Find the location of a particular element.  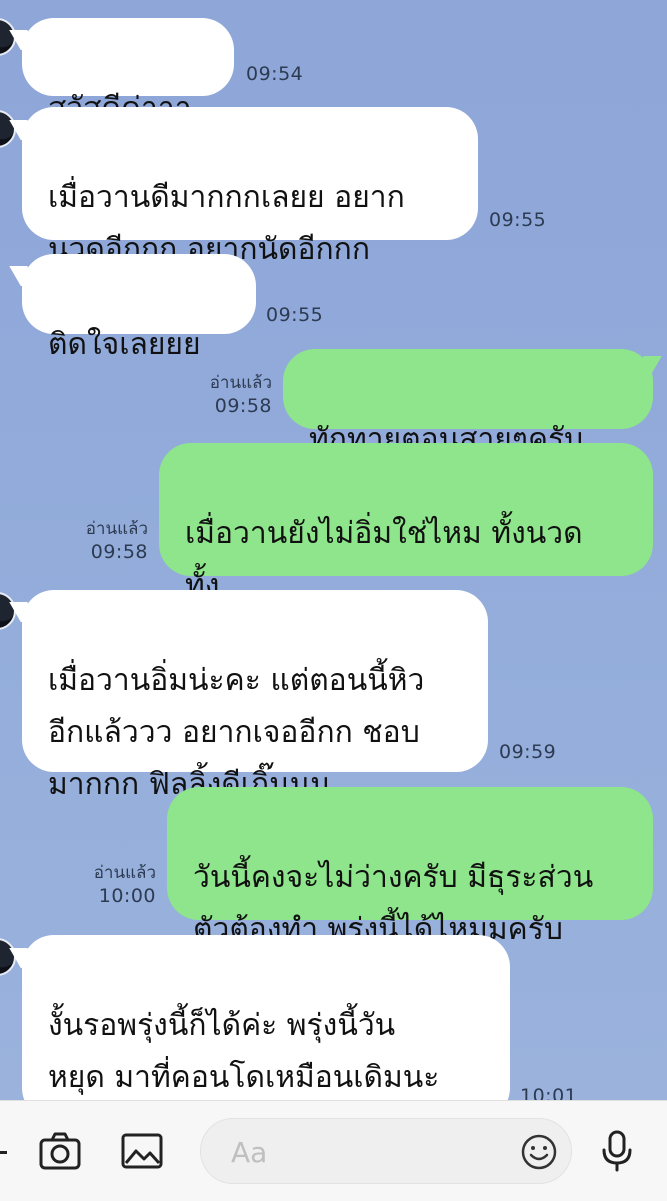

message-bubble-outgoing: ทักทายตอนสายๆครับ is located at coordinates (468, 403).